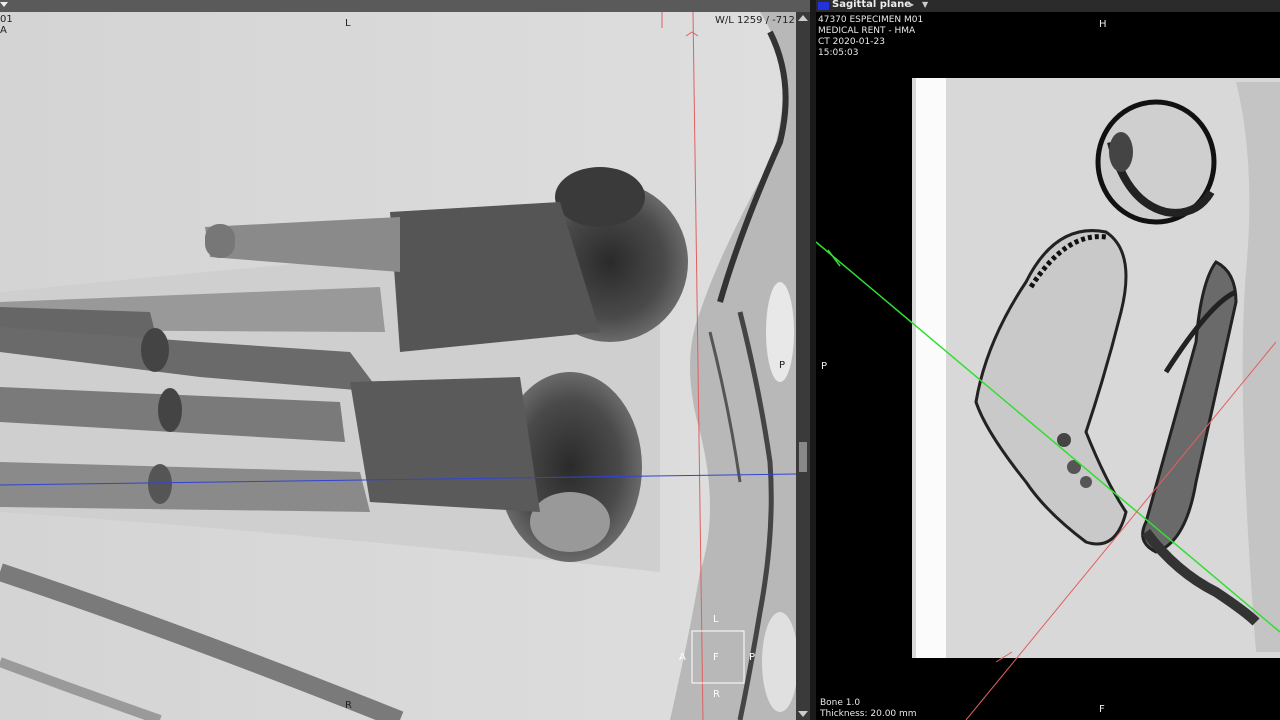 The width and height of the screenshot is (1280, 720). What do you see at coordinates (840, 703) in the screenshot?
I see `render-preset: Bone 1.0` at bounding box center [840, 703].